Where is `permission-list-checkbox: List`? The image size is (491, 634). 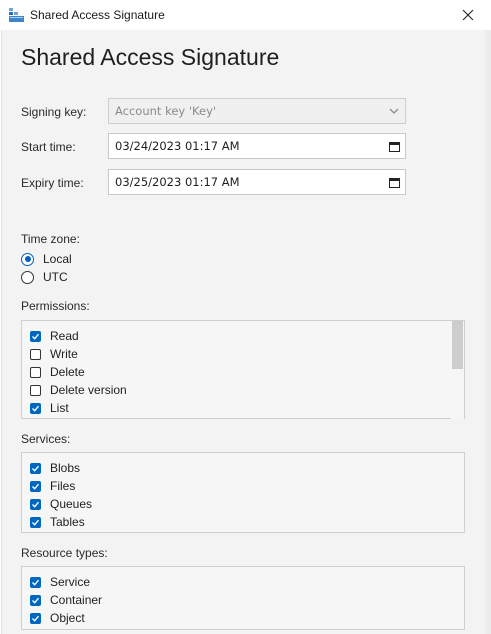
permission-list-checkbox: List is located at coordinates (49, 408).